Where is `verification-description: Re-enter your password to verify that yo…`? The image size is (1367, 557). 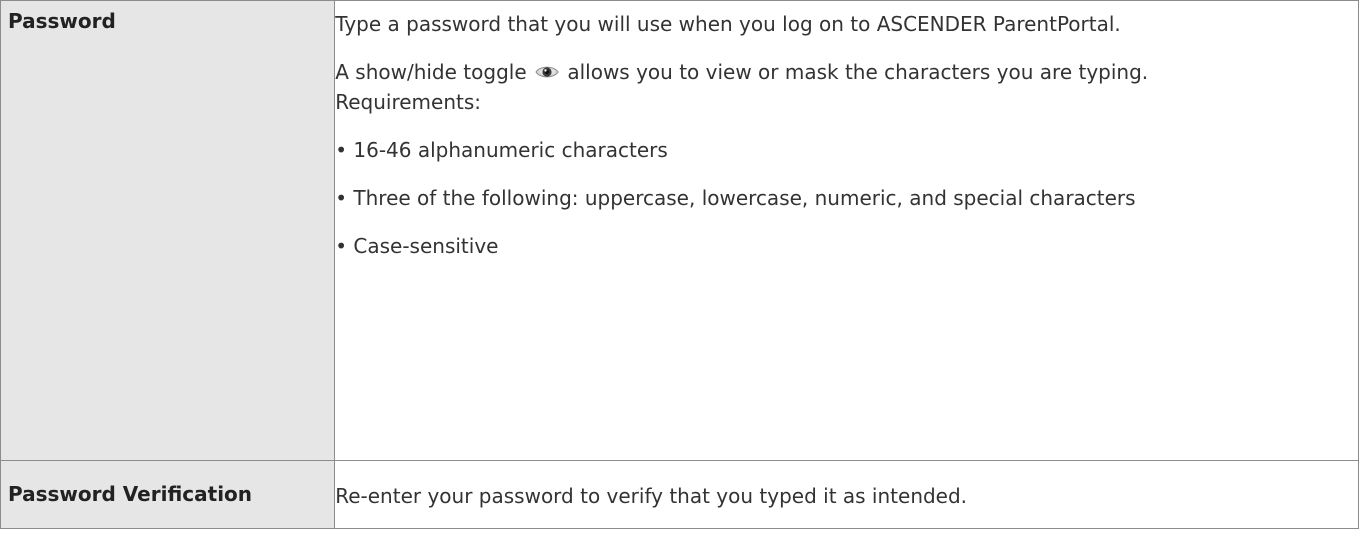 verification-description: Re-enter your password to verify that yo… is located at coordinates (651, 495).